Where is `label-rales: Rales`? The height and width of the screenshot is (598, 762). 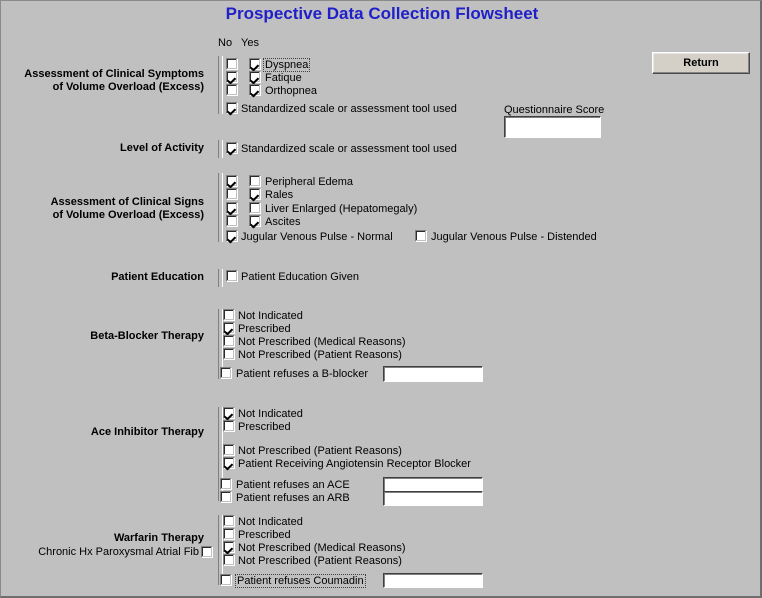
label-rales: Rales is located at coordinates (279, 195).